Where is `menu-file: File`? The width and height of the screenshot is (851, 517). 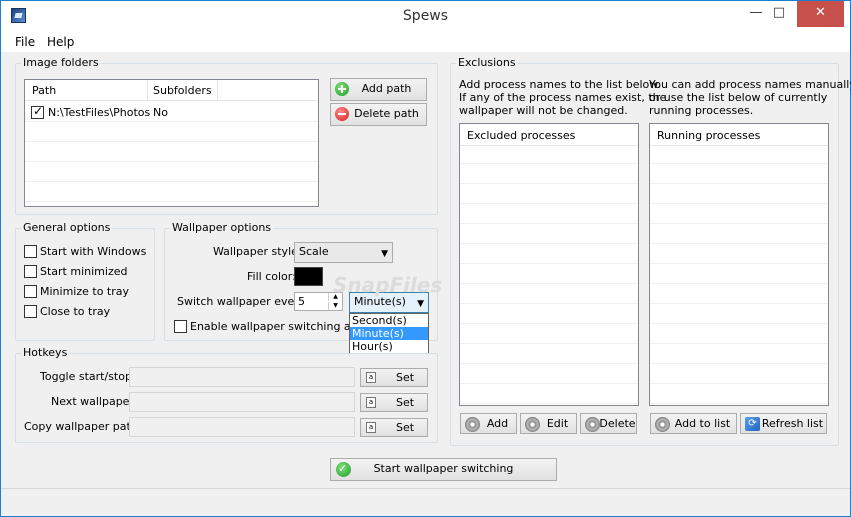
menu-file: File is located at coordinates (25, 42).